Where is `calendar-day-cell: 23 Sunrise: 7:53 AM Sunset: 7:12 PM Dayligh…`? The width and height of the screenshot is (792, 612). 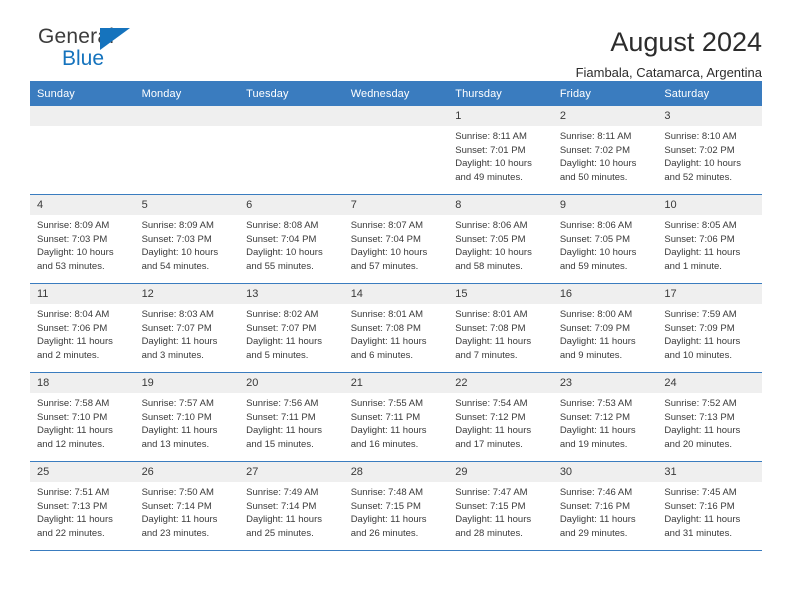
calendar-day-cell: 23 Sunrise: 7:53 AM Sunset: 7:12 PM Dayligh… is located at coordinates (605, 417).